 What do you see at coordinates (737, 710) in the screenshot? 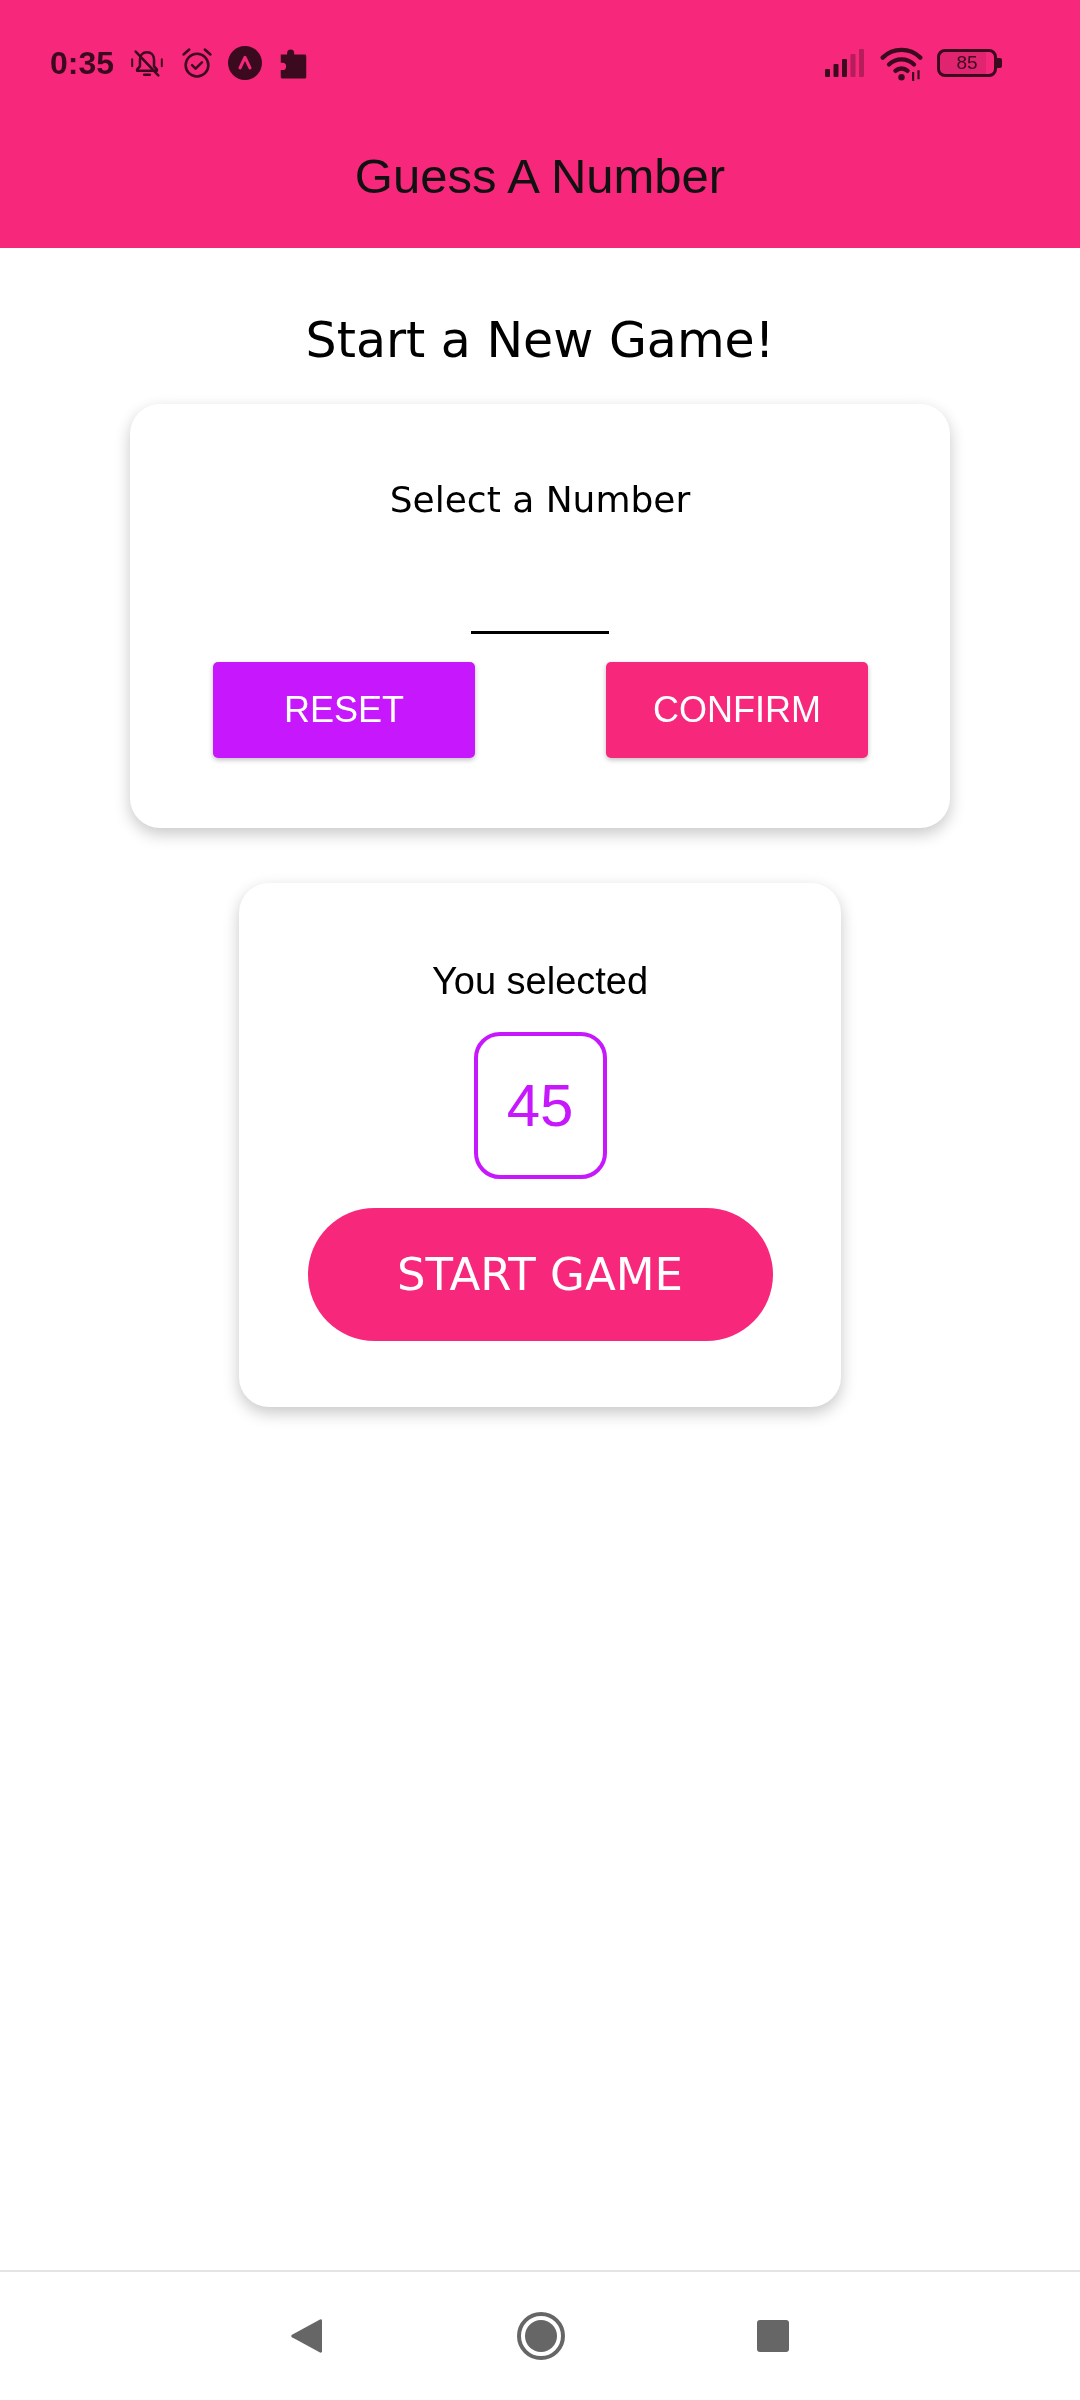
I see `confirm-button: CONFIRM` at bounding box center [737, 710].